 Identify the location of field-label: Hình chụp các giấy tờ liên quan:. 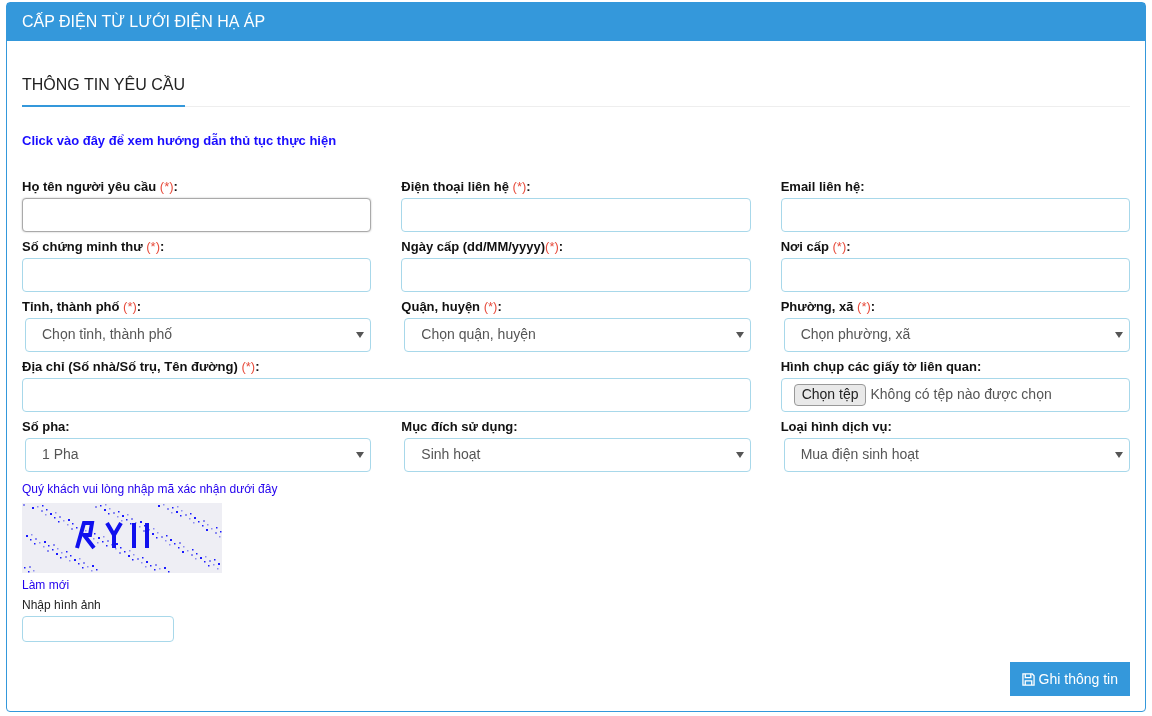
(881, 366).